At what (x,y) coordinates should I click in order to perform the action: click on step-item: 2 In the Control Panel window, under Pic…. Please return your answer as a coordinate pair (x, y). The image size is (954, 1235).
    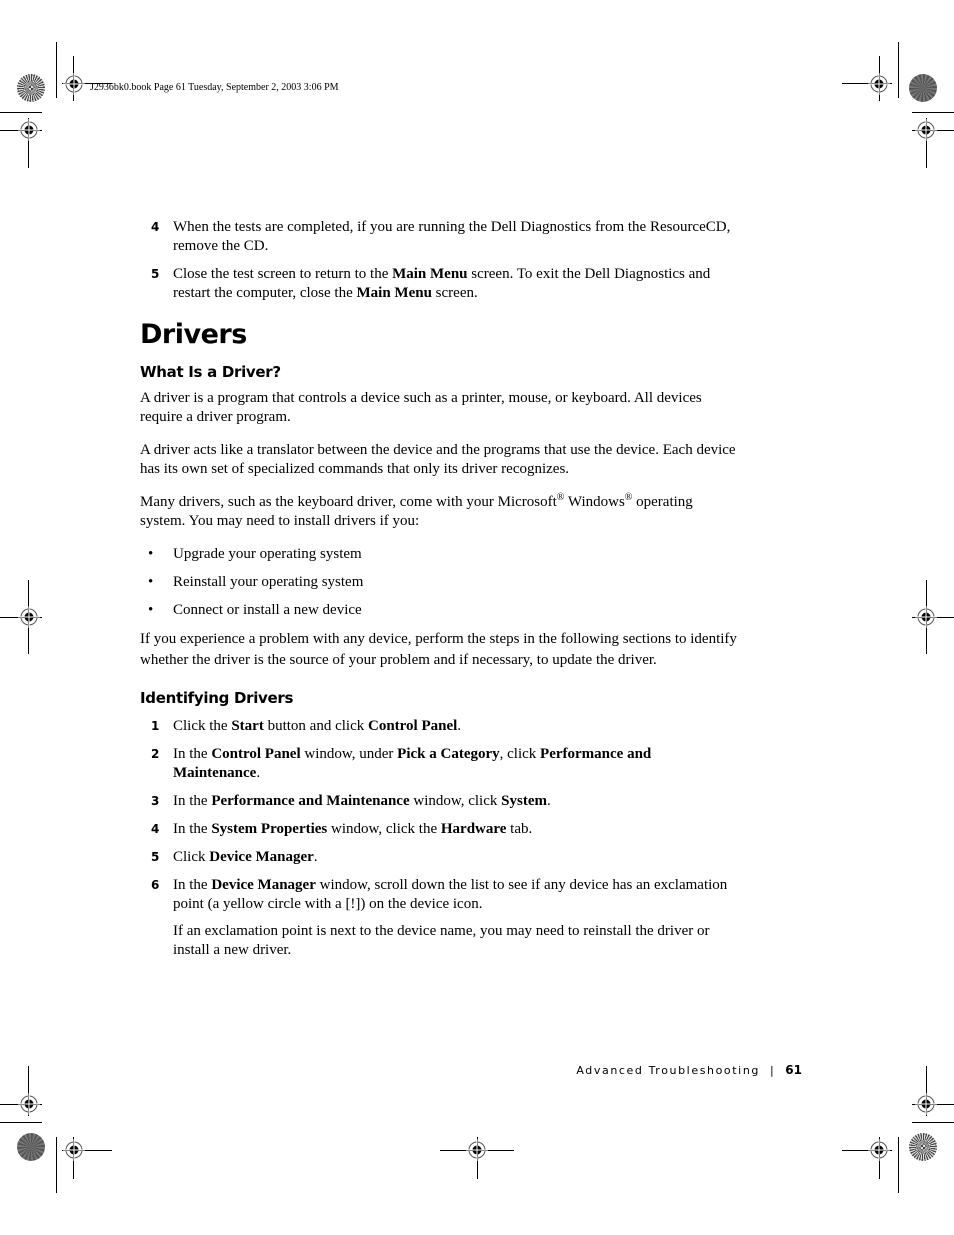
    Looking at the image, I should click on (440, 764).